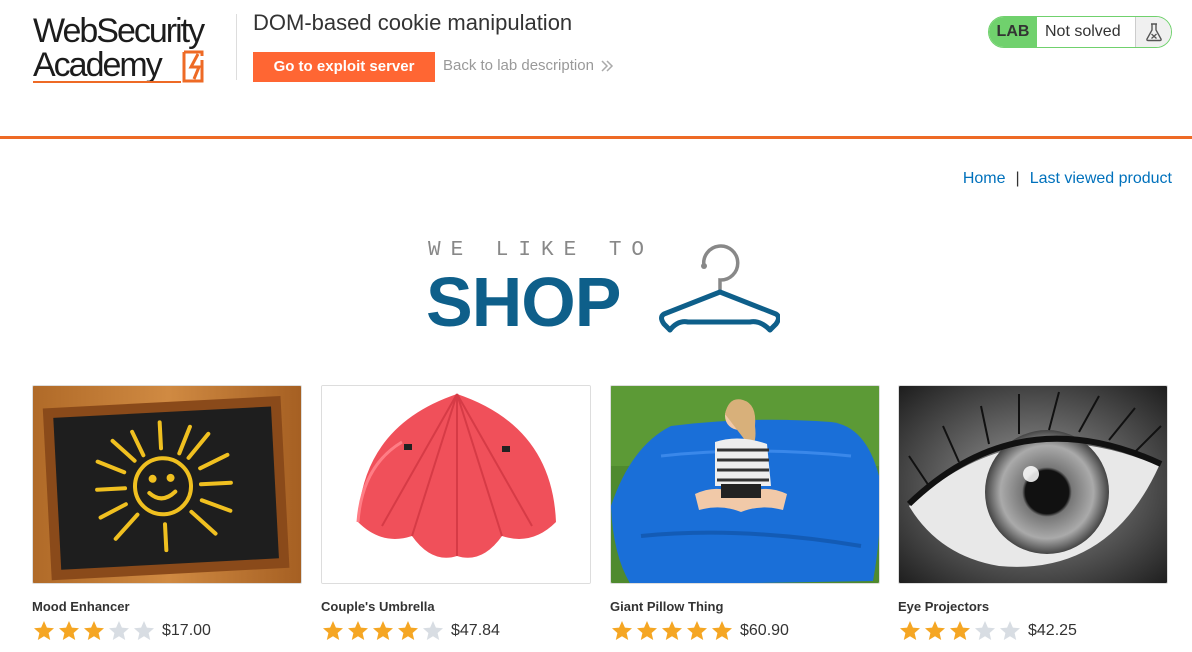 The width and height of the screenshot is (1192, 652). What do you see at coordinates (167, 484) in the screenshot?
I see `product-image-mood-enhancer` at bounding box center [167, 484].